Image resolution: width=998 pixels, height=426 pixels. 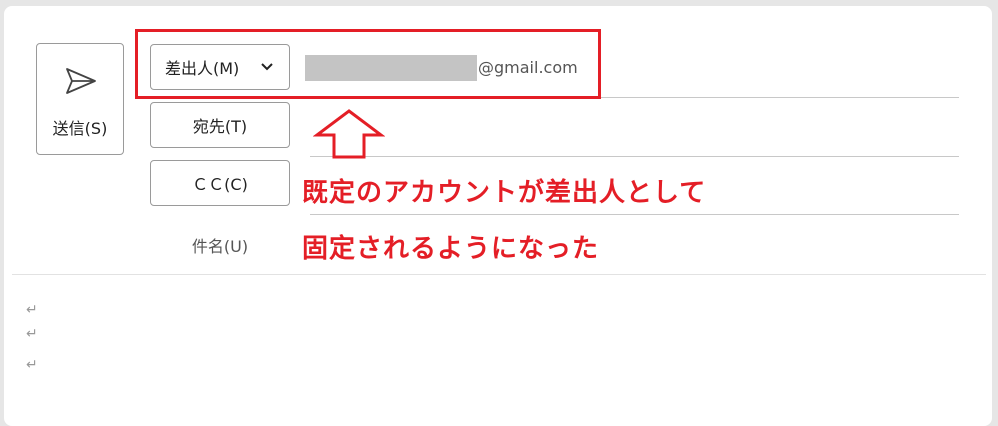 I want to click on subject-label: 件名(U), so click(x=220, y=246).